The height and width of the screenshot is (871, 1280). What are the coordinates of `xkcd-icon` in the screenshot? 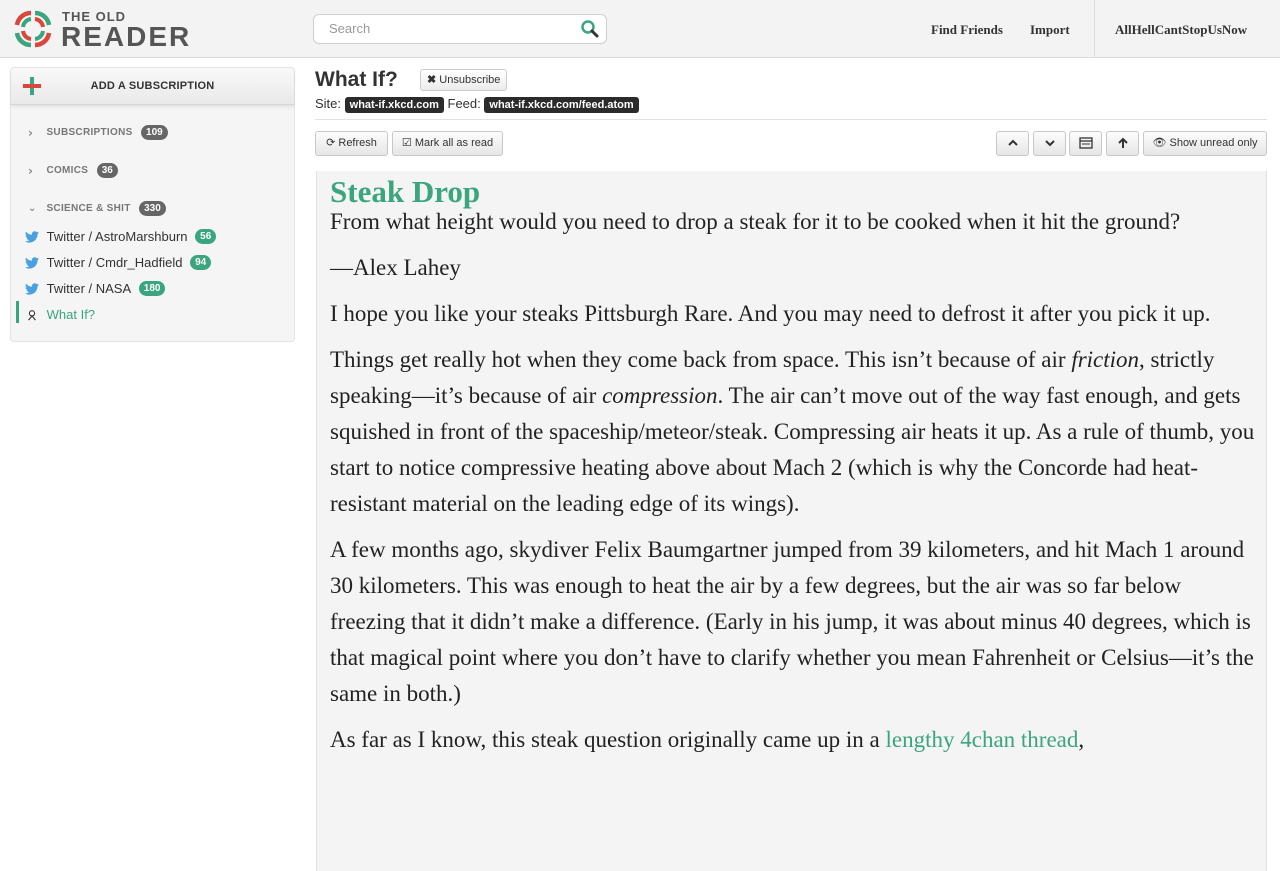 It's located at (32, 315).